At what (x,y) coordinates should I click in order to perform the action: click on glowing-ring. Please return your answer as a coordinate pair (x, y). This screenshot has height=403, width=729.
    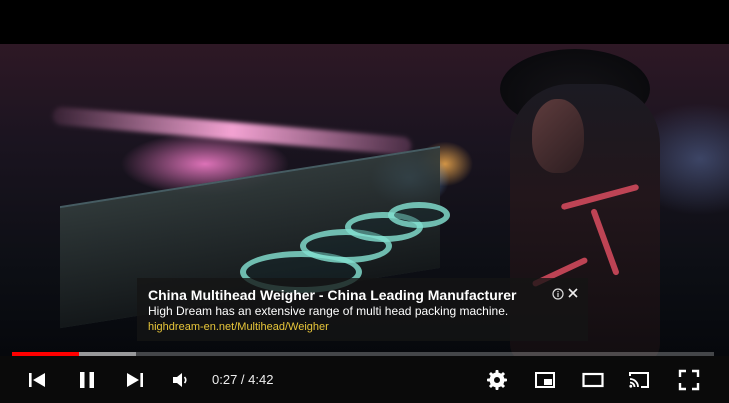
    Looking at the image, I should click on (419, 215).